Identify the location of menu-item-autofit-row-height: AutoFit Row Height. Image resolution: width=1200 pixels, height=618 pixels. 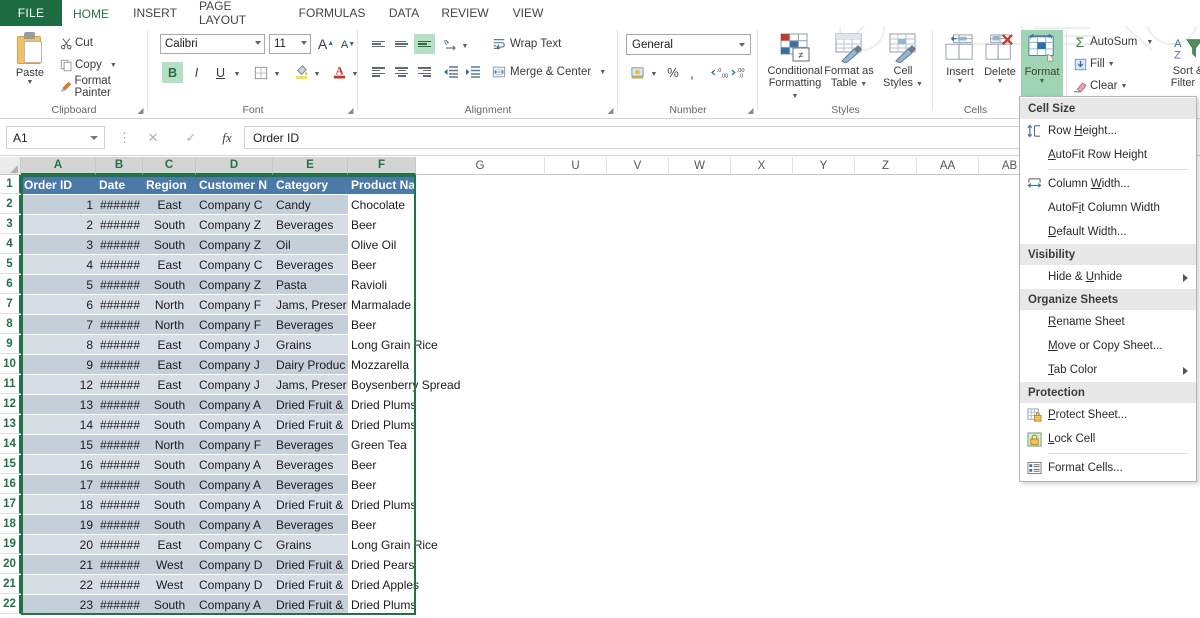
(1108, 155).